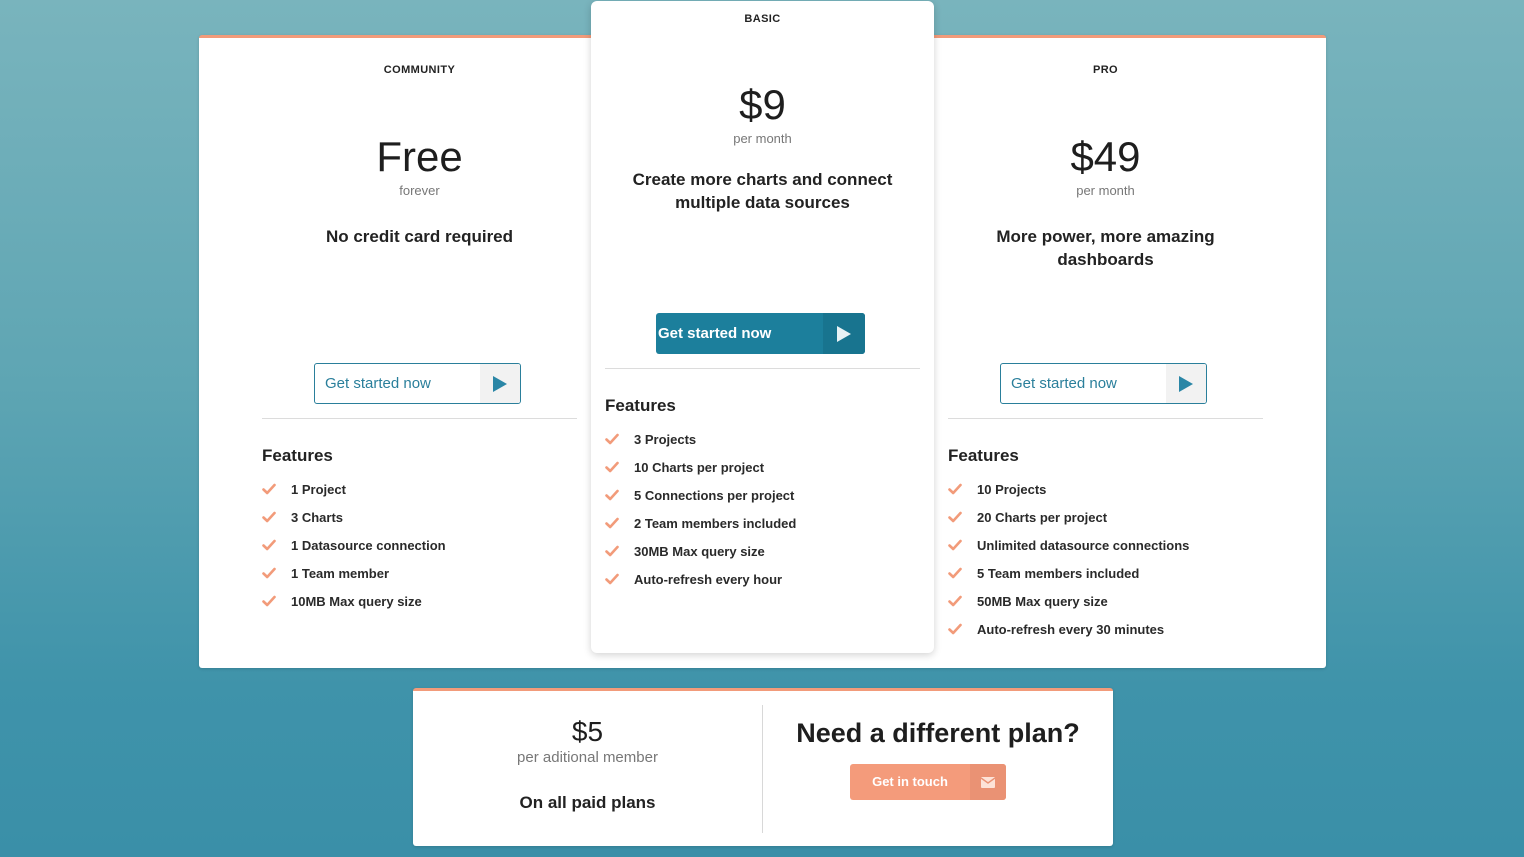 This screenshot has height=857, width=1524. I want to click on extra-price: $5, so click(587, 731).